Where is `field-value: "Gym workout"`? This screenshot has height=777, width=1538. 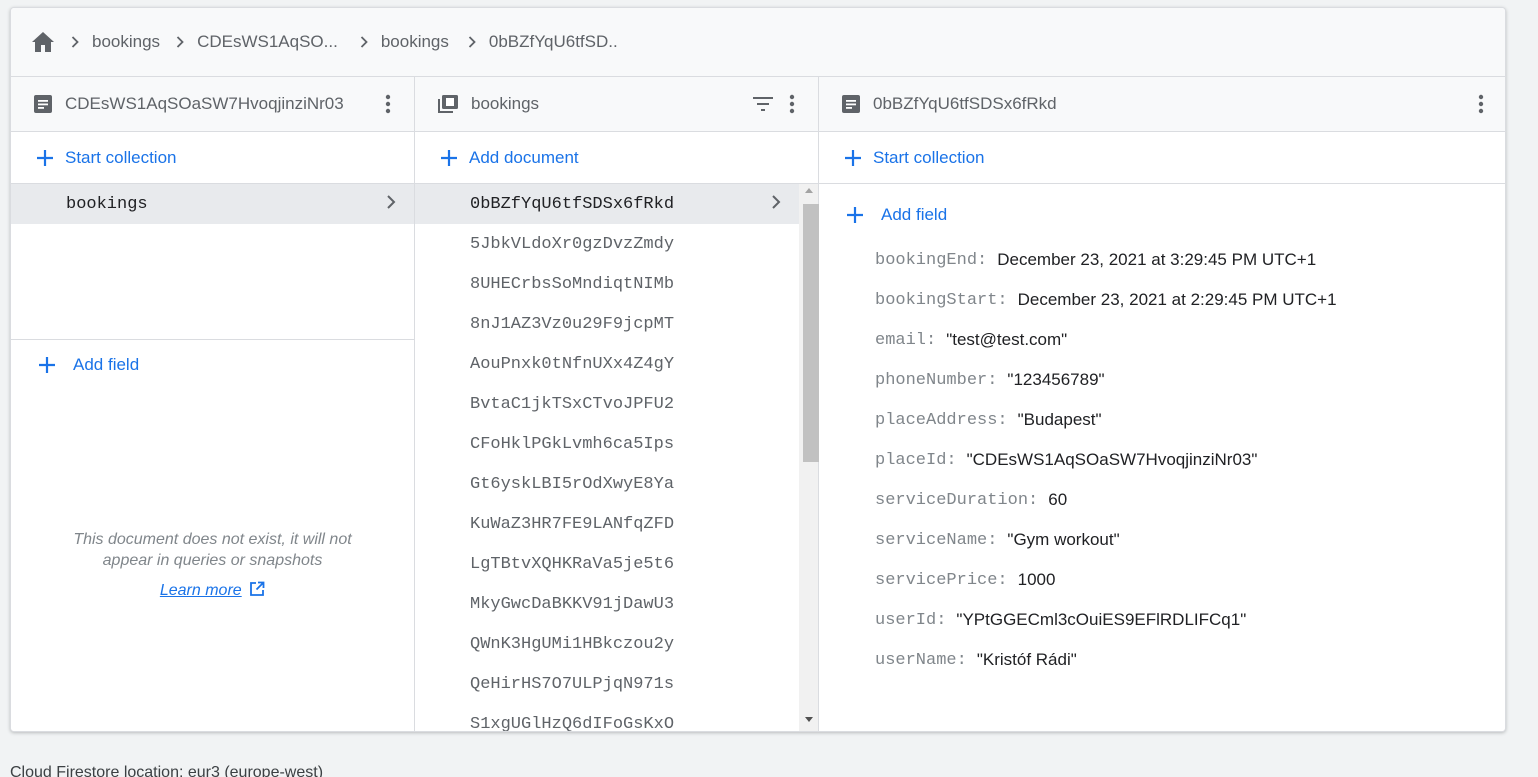 field-value: "Gym workout" is located at coordinates (1063, 539).